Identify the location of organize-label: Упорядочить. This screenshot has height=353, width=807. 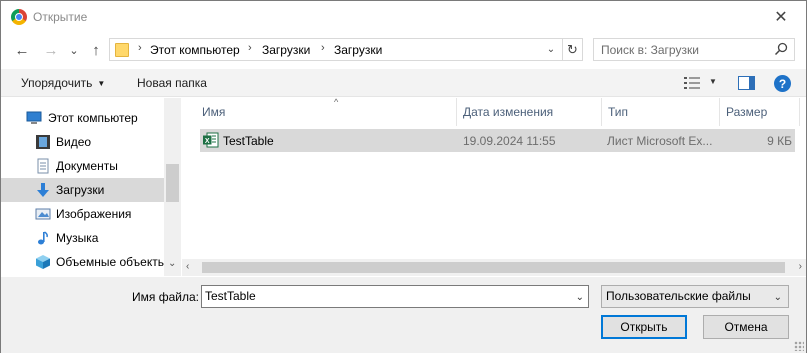
(57, 83).